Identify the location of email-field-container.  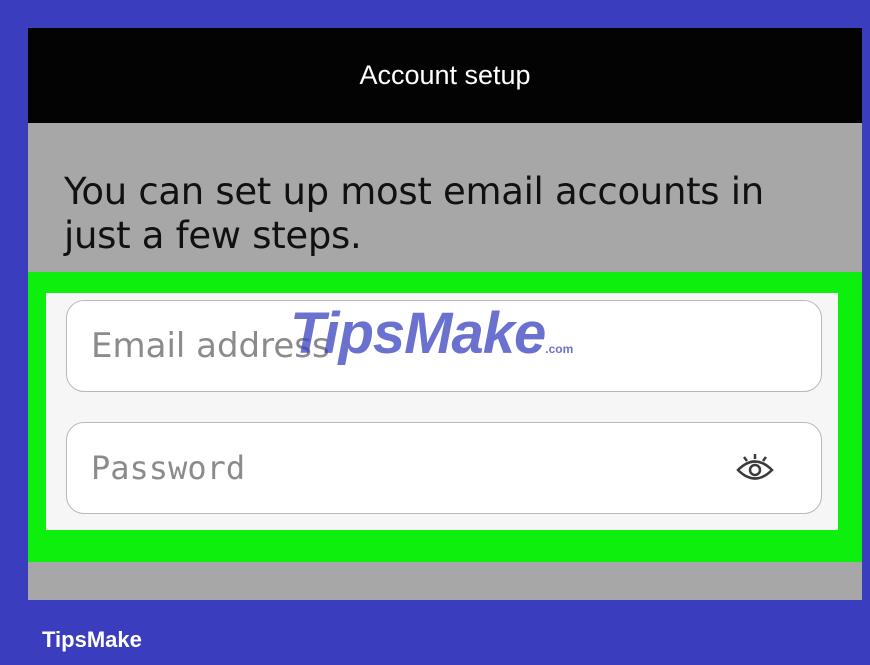
(444, 346).